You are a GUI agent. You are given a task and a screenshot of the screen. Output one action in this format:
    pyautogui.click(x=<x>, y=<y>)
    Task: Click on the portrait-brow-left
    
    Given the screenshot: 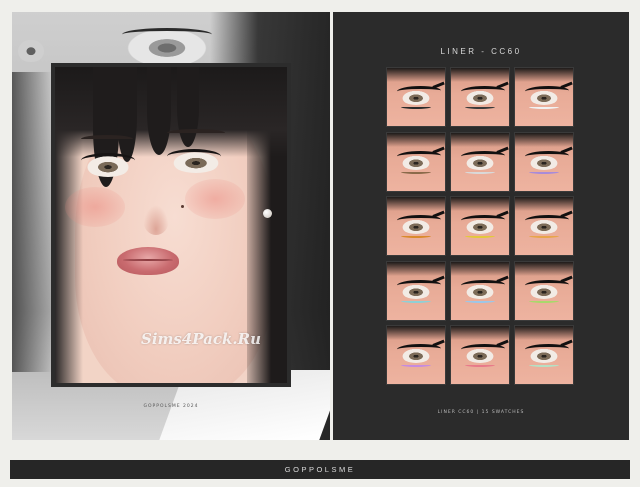 What is the action you would take?
    pyautogui.click(x=107, y=139)
    